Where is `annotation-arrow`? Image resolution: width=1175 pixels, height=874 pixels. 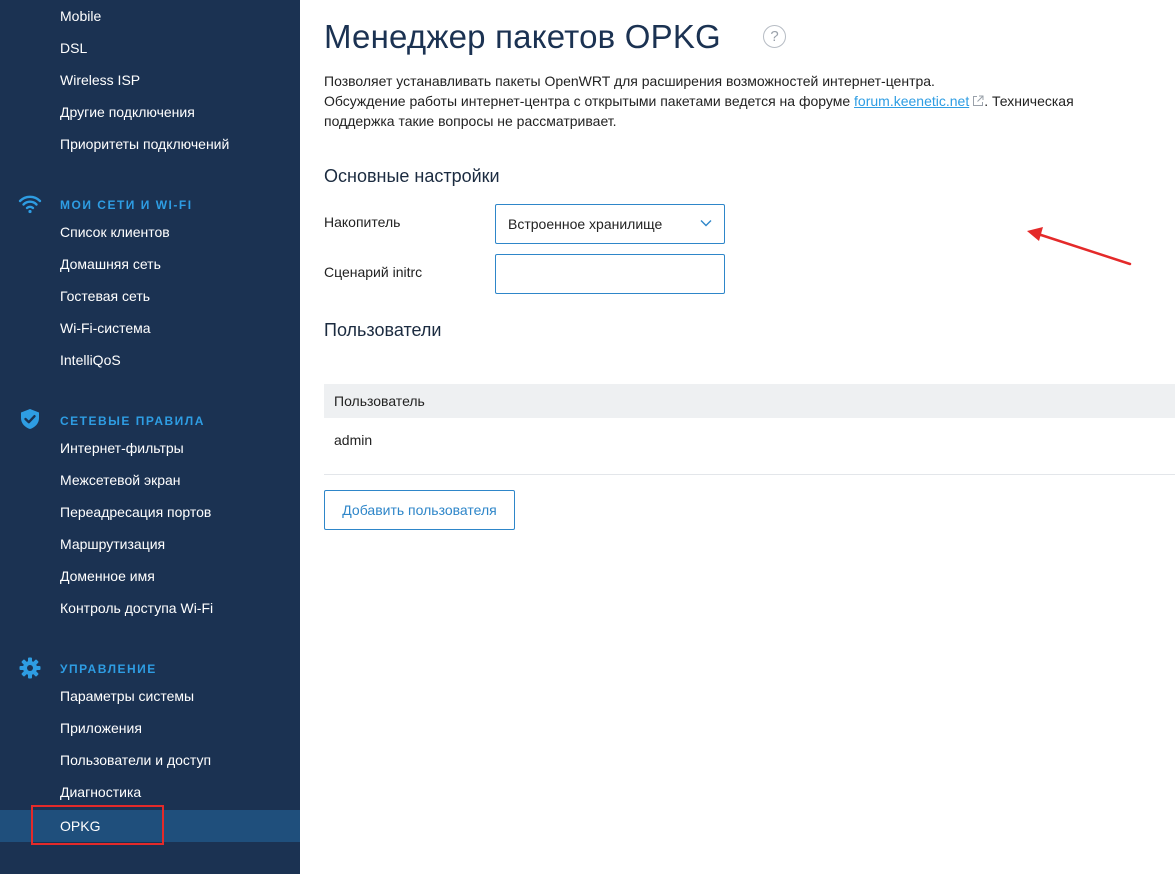
annotation-arrow is located at coordinates (1079, 246).